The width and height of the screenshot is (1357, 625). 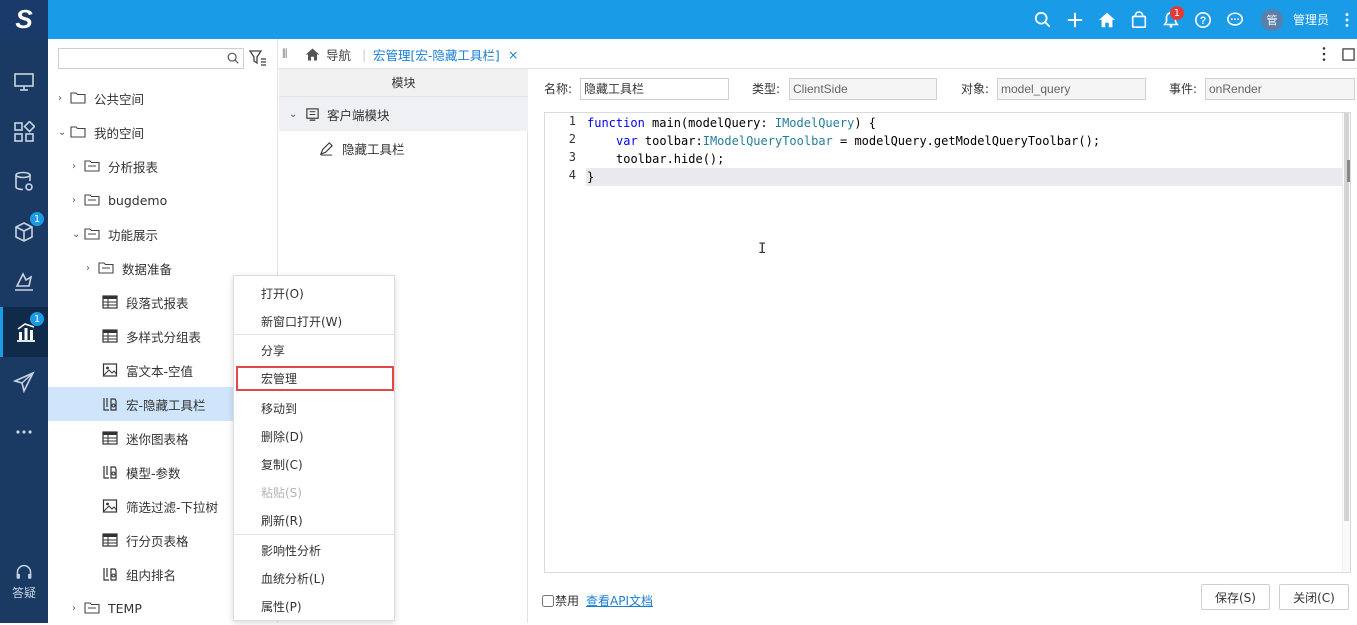 I want to click on user-name: 管理员, so click(x=1311, y=19).